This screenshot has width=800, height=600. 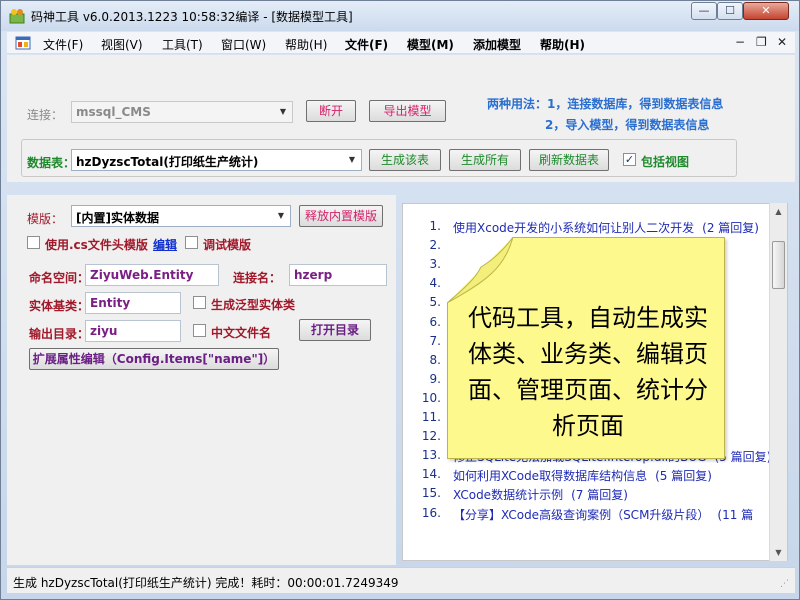 I want to click on output-dir-input: ziyu, so click(x=133, y=331).